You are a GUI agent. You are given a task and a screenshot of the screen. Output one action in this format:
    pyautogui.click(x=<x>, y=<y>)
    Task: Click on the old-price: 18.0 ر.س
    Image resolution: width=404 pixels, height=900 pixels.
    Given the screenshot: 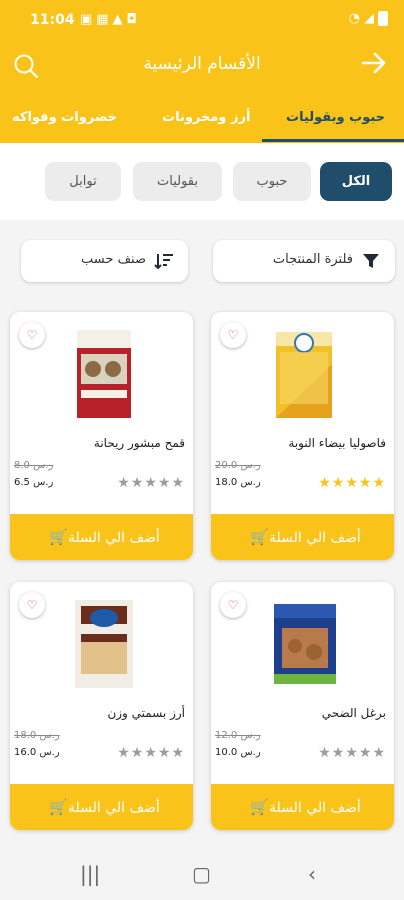 What is the action you would take?
    pyautogui.click(x=37, y=735)
    